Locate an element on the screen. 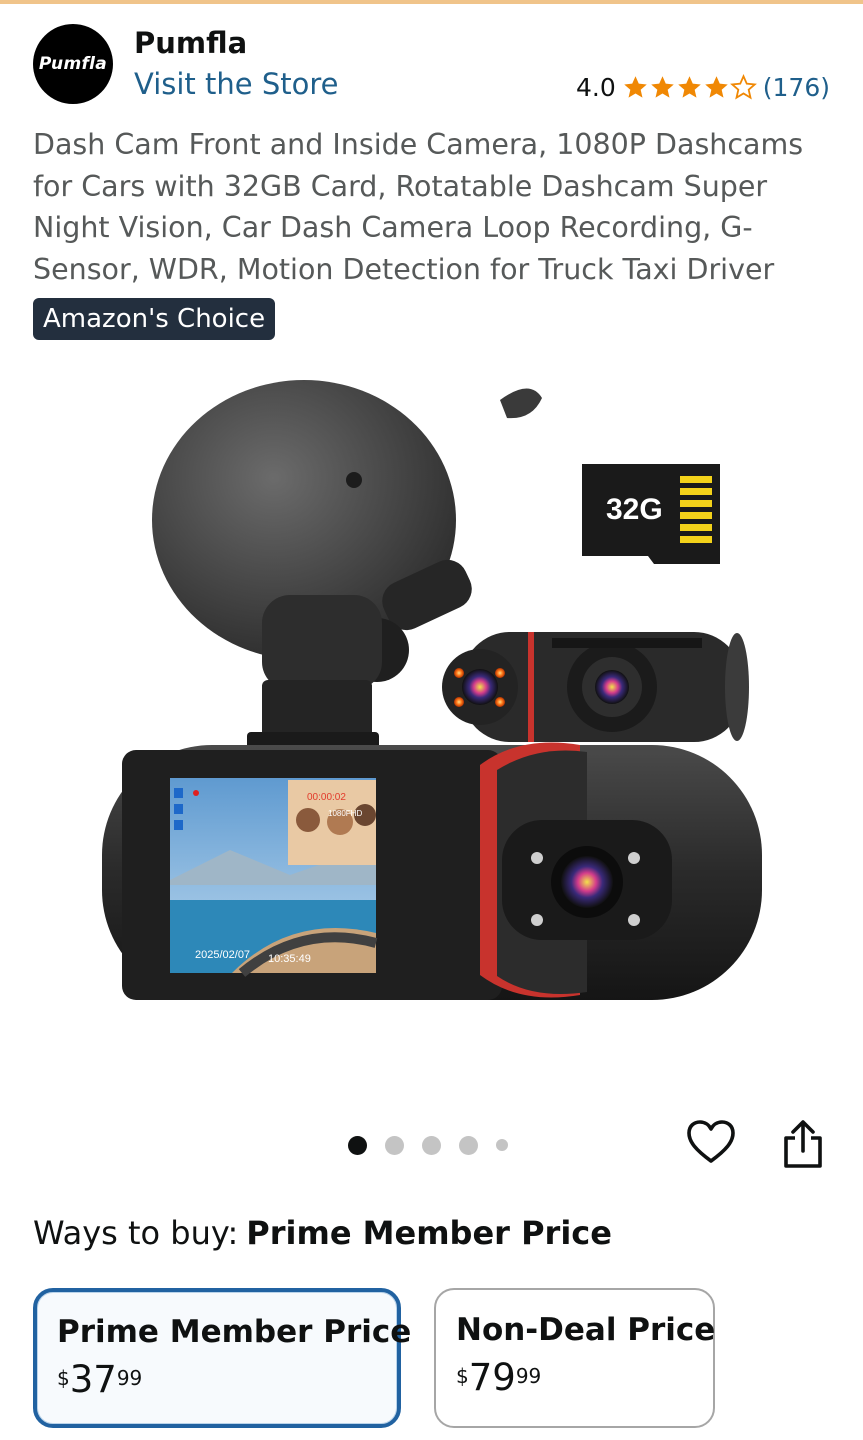 The height and width of the screenshot is (1440, 863). rating-count: (176) is located at coordinates (796, 87).